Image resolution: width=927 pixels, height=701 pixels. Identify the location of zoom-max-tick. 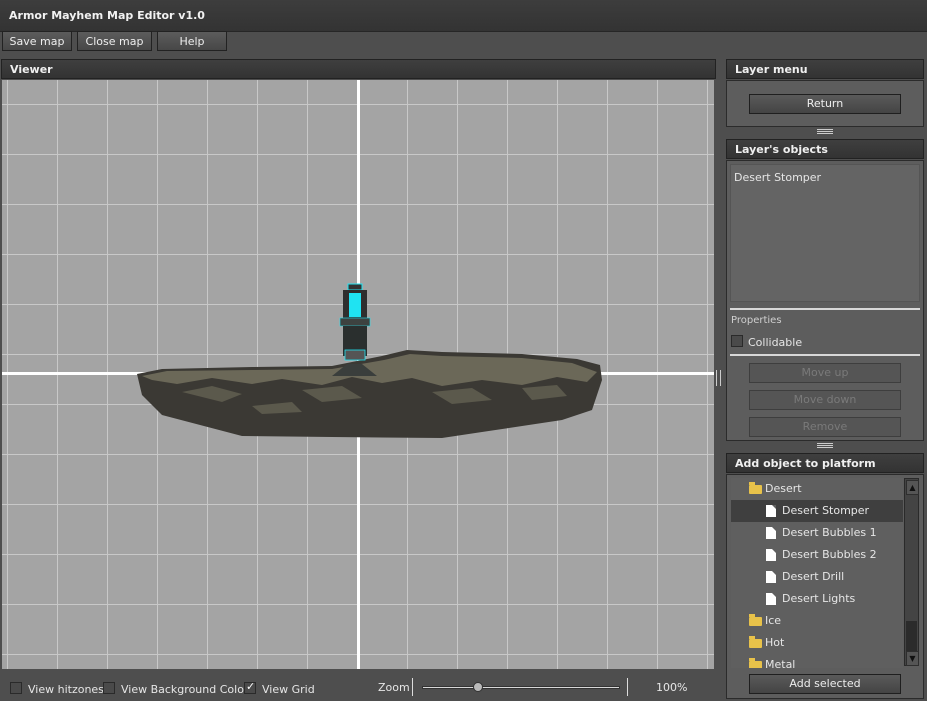
(627, 687).